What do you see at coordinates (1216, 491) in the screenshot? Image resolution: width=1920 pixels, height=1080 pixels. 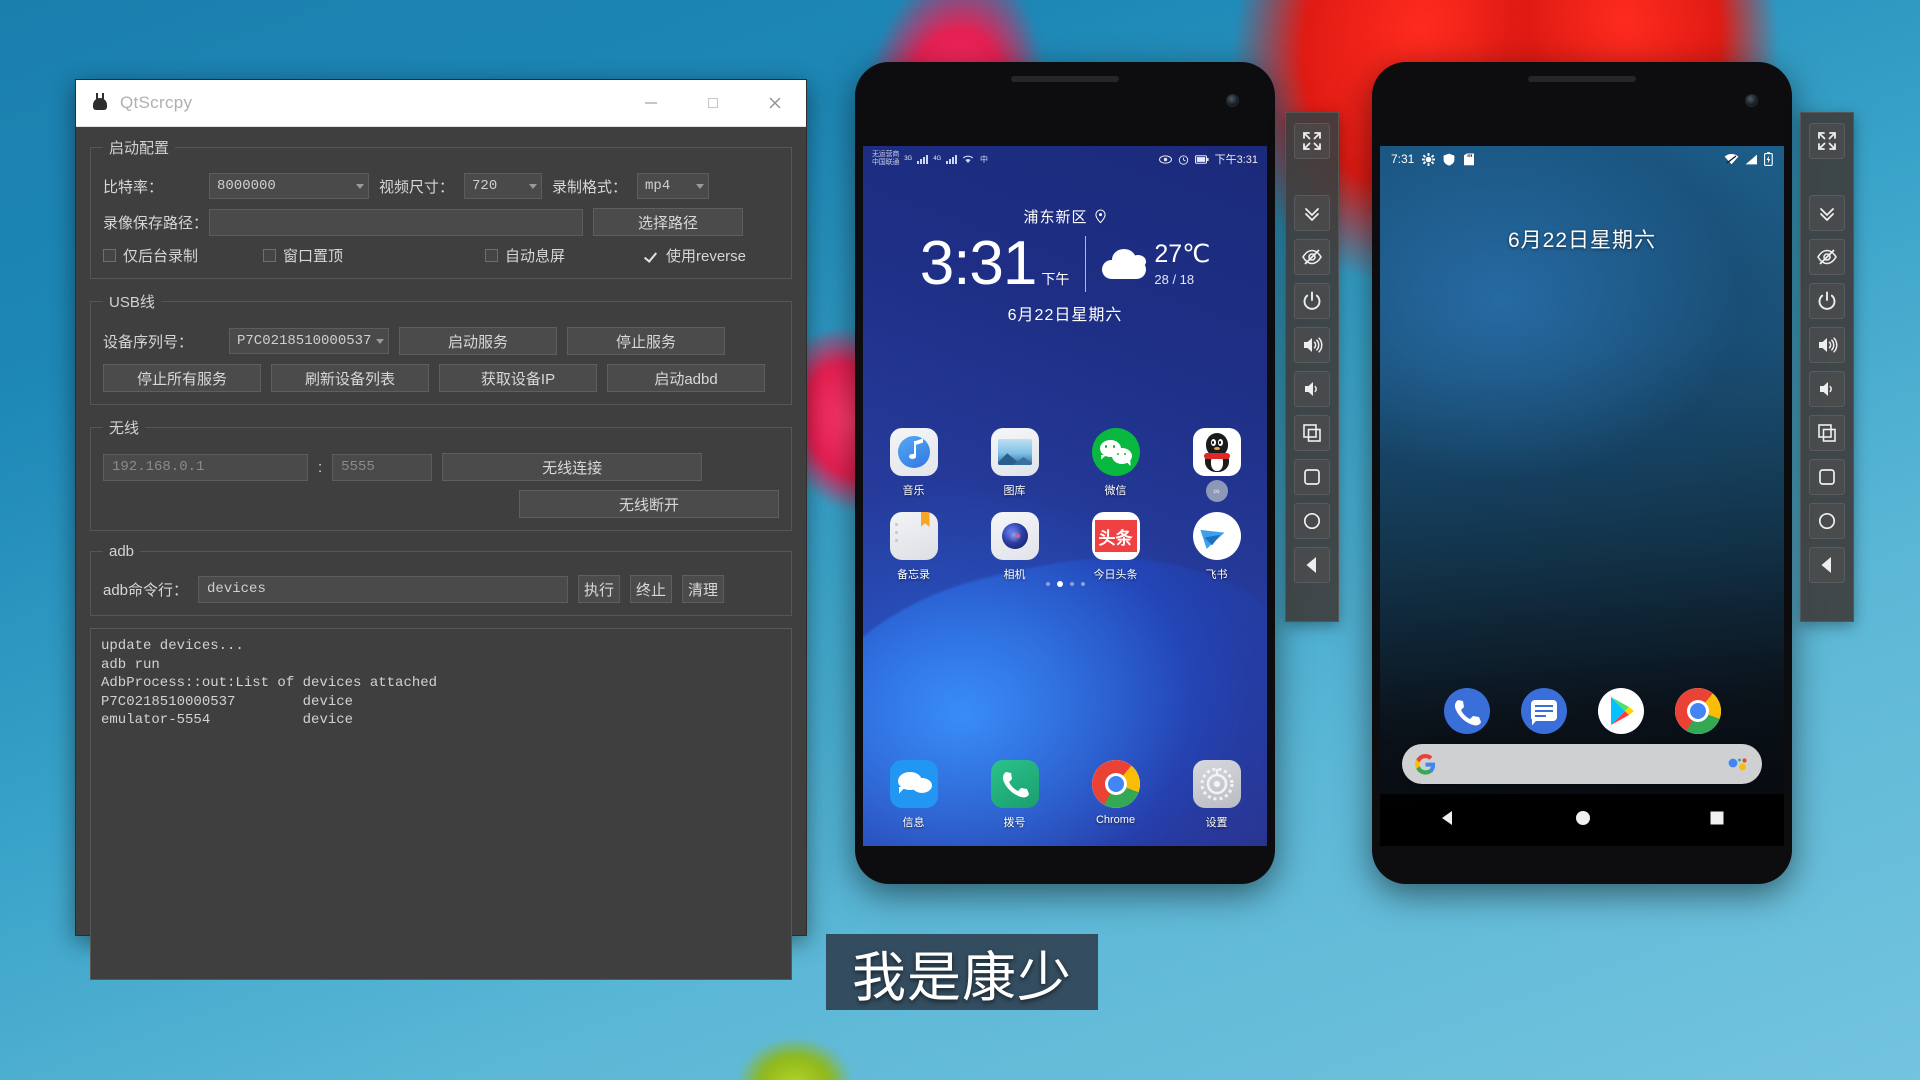 I see `app-badge: ∞` at bounding box center [1216, 491].